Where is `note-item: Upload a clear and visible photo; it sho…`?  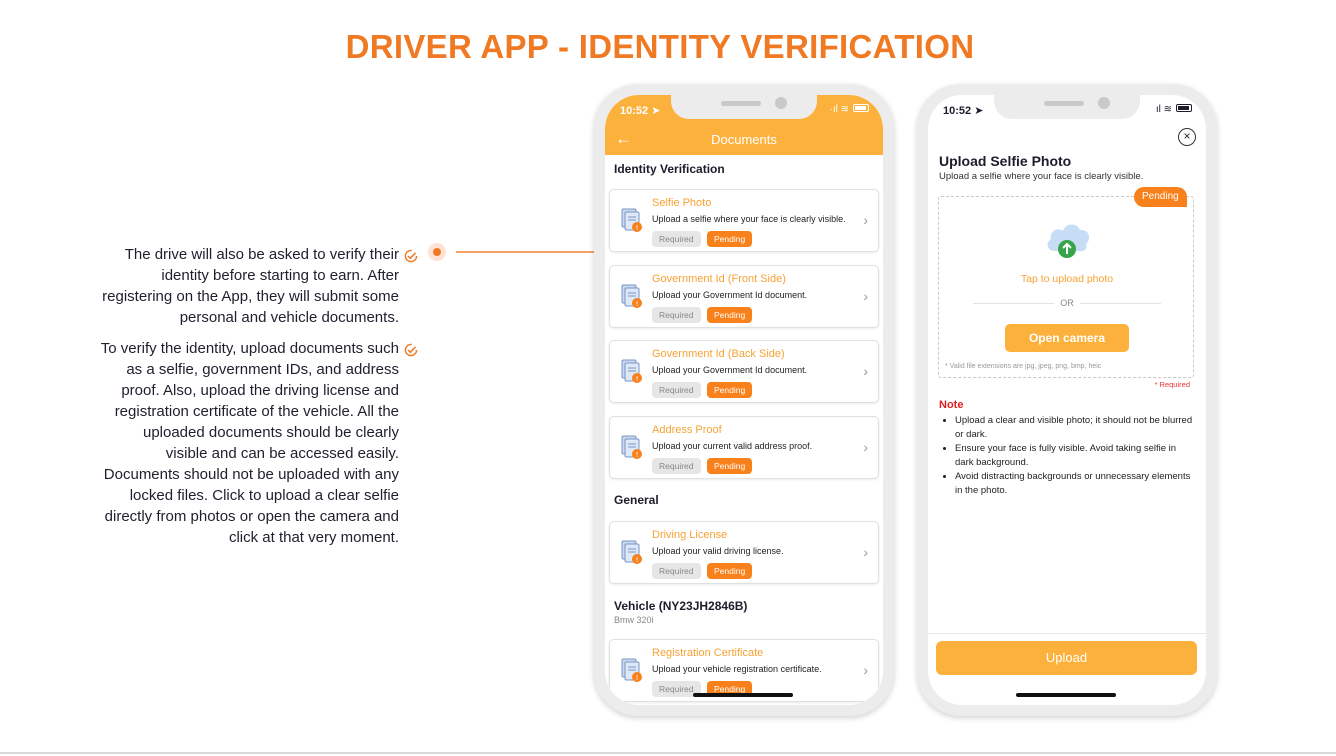 note-item: Upload a clear and visible photo; it sho… is located at coordinates (1075, 428).